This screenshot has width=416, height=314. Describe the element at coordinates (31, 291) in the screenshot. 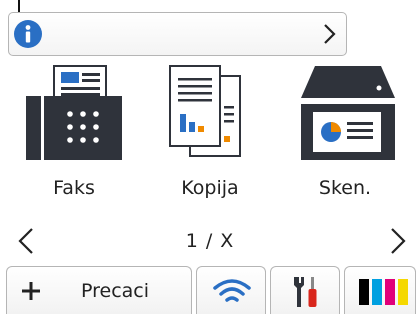

I see `plus-icon` at that location.